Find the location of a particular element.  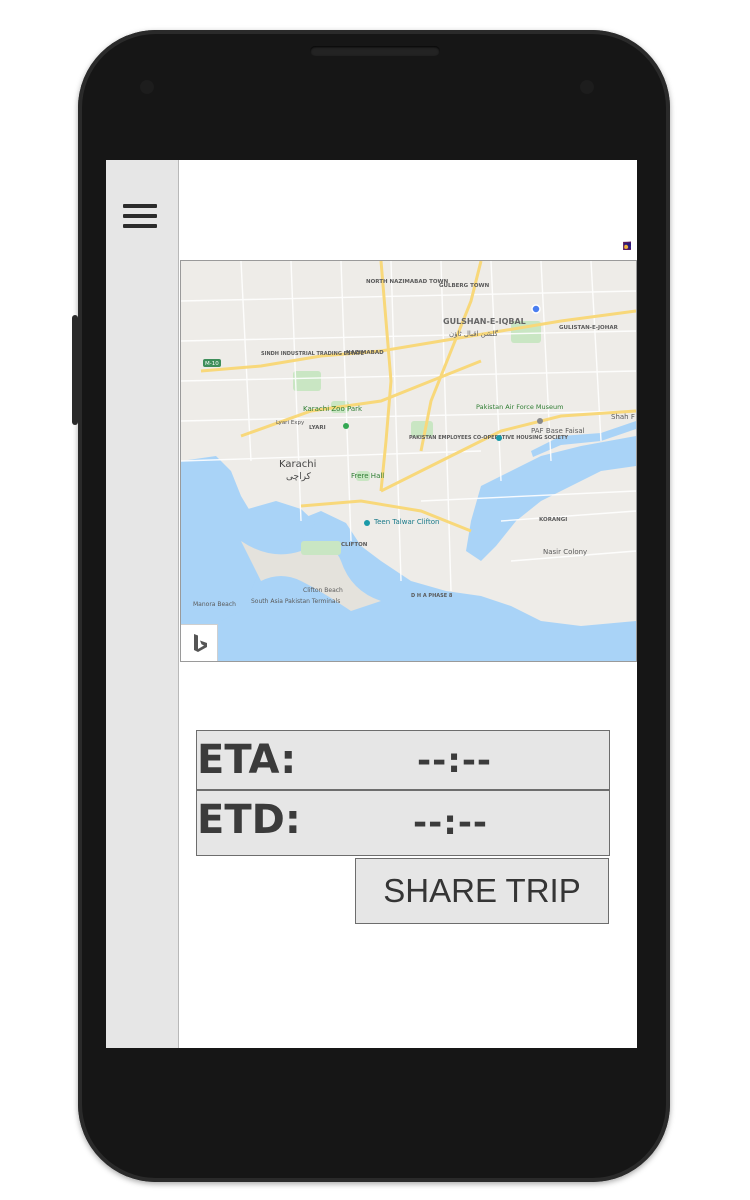

volume-button is located at coordinates (75, 370).